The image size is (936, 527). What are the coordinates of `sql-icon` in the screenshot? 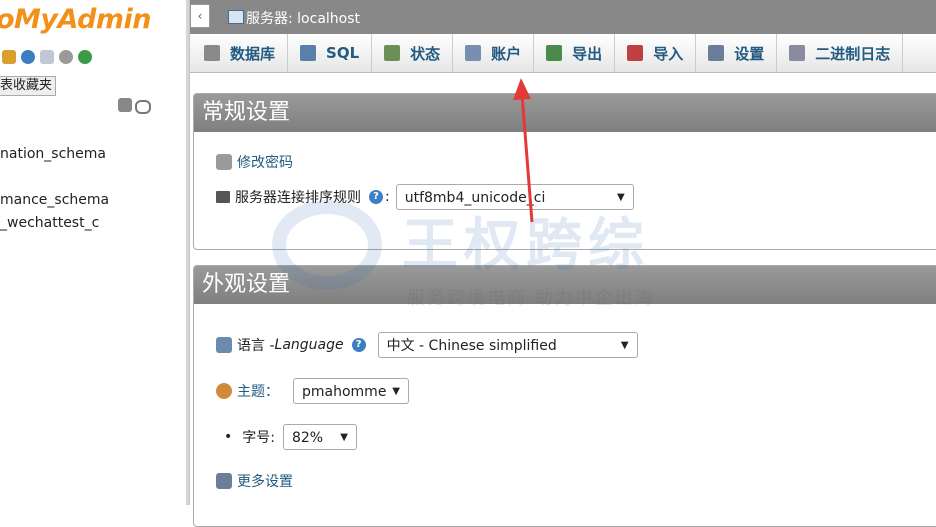 It's located at (308, 53).